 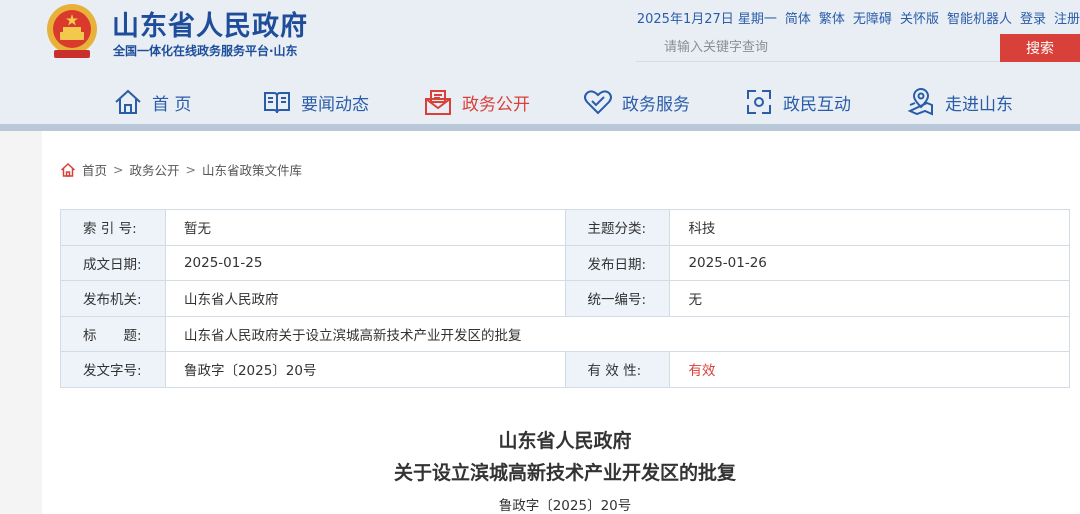 What do you see at coordinates (920, 102) in the screenshot?
I see `map-pin-icon` at bounding box center [920, 102].